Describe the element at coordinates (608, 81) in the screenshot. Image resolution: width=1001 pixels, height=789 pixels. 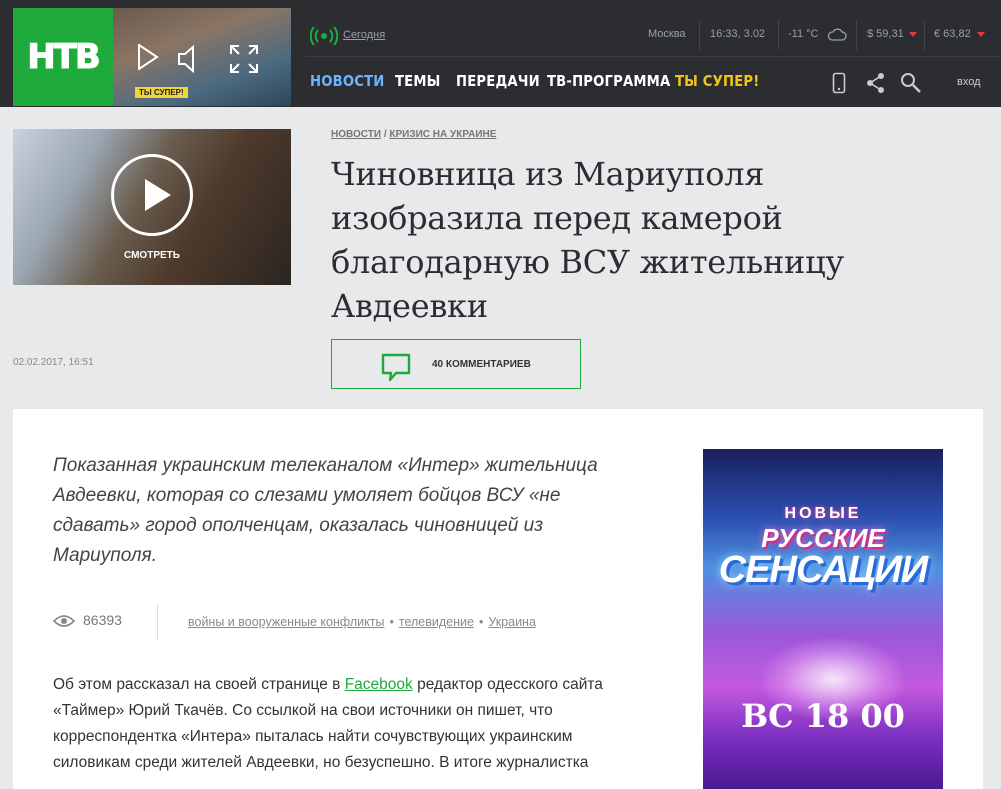
I see `nav-tv-program: ТВ-ПРОГРАММА` at that location.